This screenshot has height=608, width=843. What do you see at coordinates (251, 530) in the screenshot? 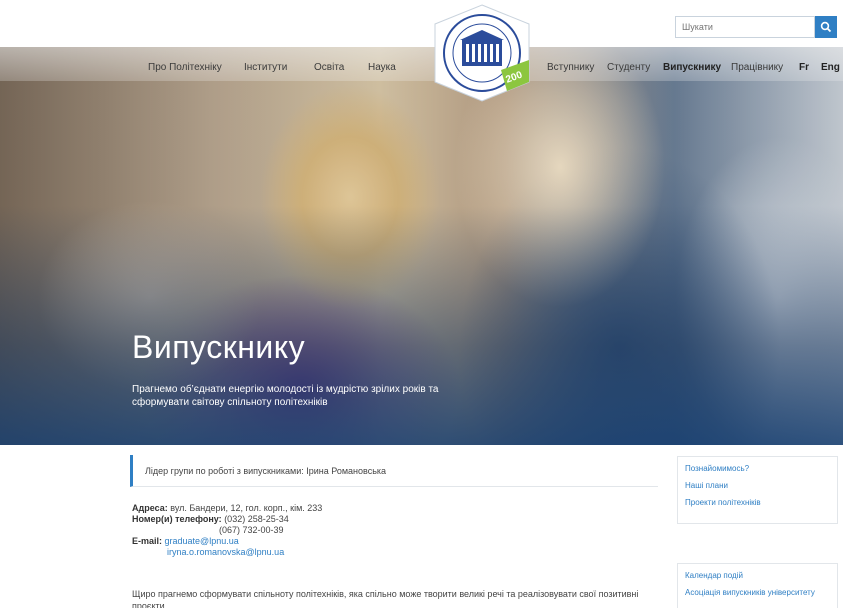
I see `phone-2: (067) 732-00-39` at bounding box center [251, 530].